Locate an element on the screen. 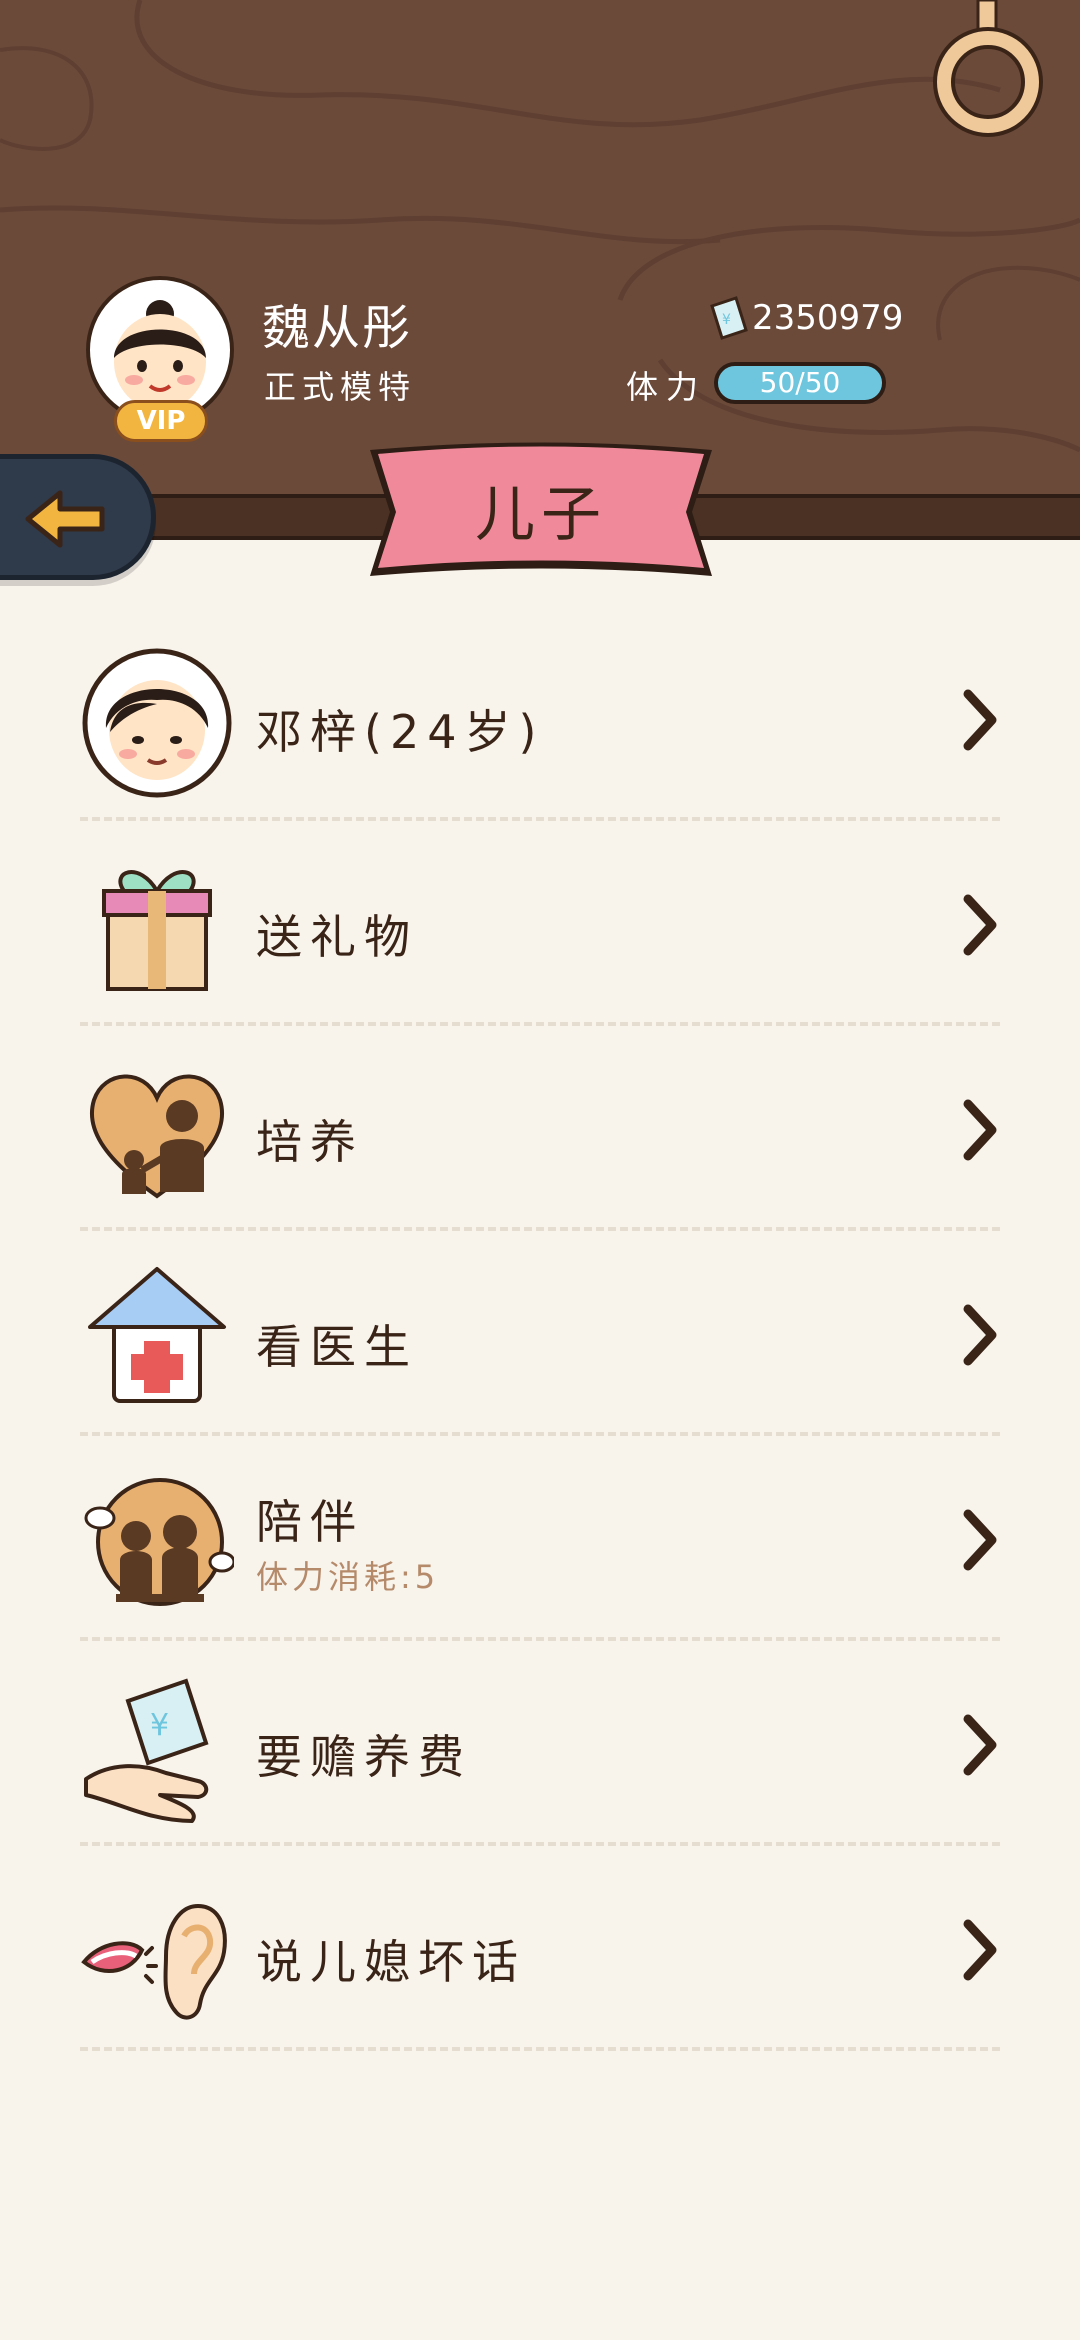 The image size is (1080, 2340). settings-ring-icon is located at coordinates (990, 75).